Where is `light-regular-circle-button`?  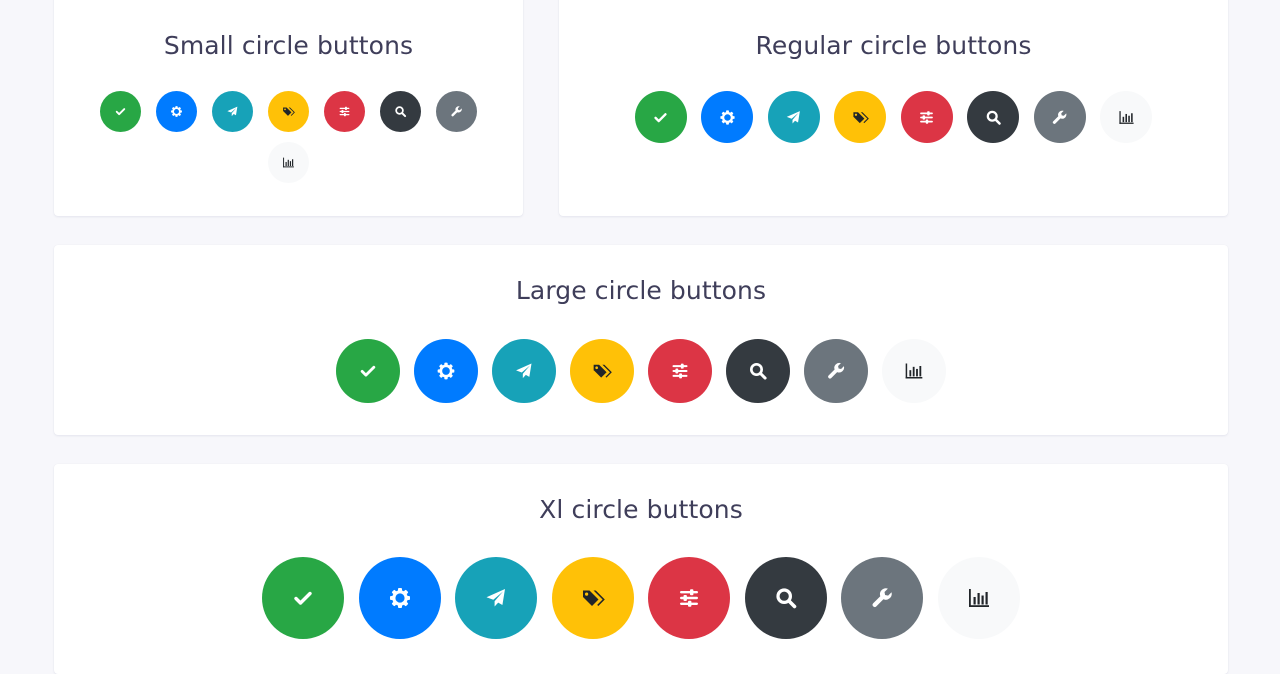
light-regular-circle-button is located at coordinates (1126, 117).